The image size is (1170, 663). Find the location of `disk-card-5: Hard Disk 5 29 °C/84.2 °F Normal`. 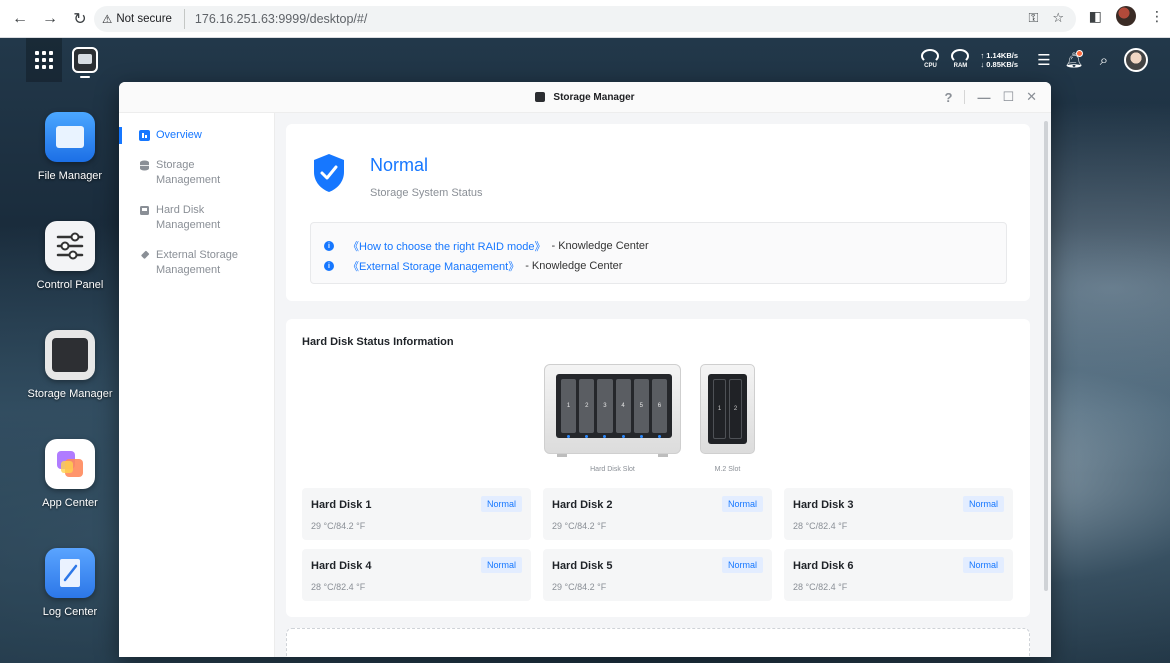

disk-card-5: Hard Disk 5 29 °C/84.2 °F Normal is located at coordinates (657, 575).